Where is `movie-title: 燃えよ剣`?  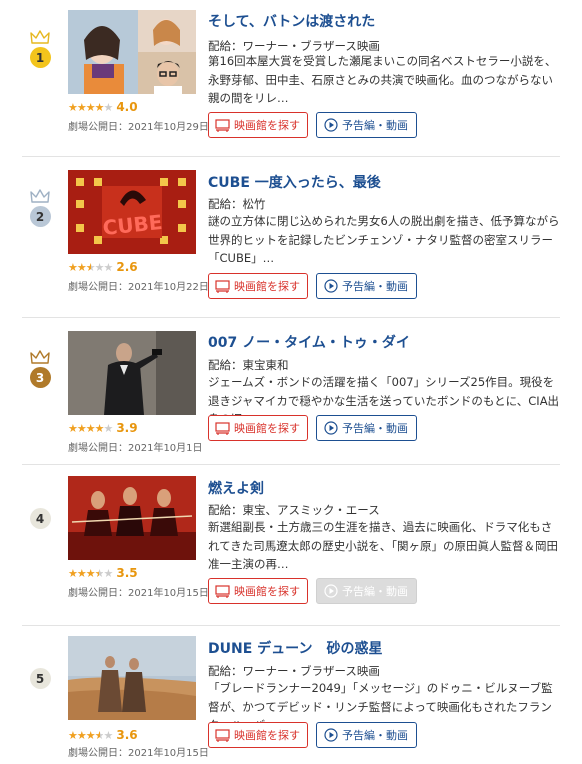
movie-title: 燃えよ剣 is located at coordinates (236, 488).